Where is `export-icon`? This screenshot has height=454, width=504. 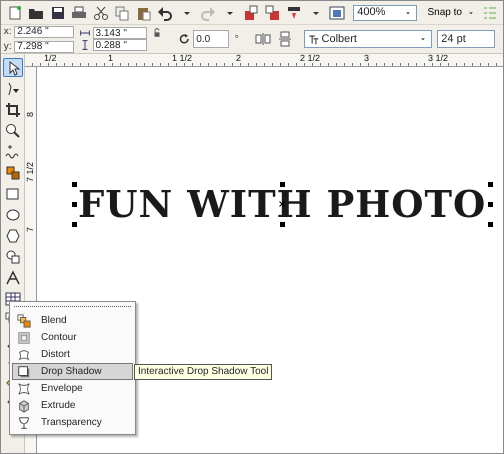
export-icon is located at coordinates (272, 12).